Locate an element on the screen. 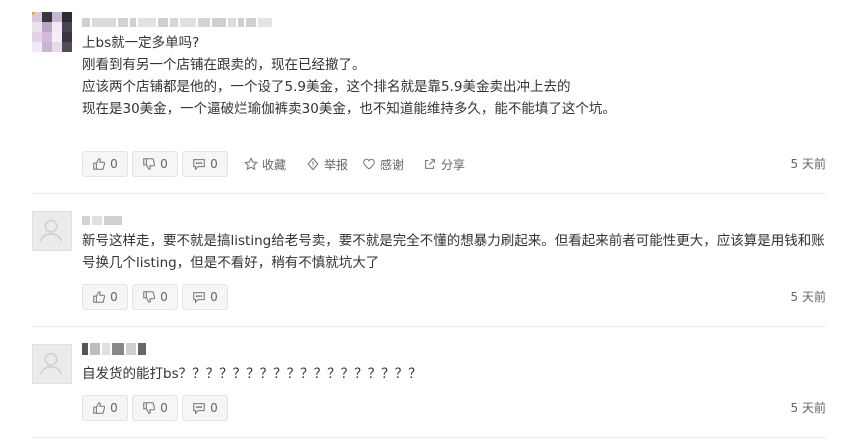 This screenshot has height=439, width=852. collect-button: 收藏 is located at coordinates (265, 164).